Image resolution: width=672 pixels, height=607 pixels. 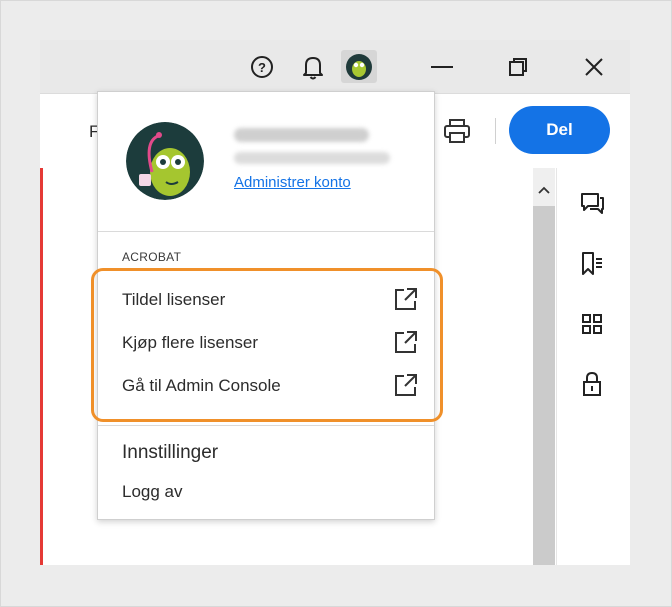 What do you see at coordinates (495, 131) in the screenshot?
I see `toolbar-divider` at bounding box center [495, 131].